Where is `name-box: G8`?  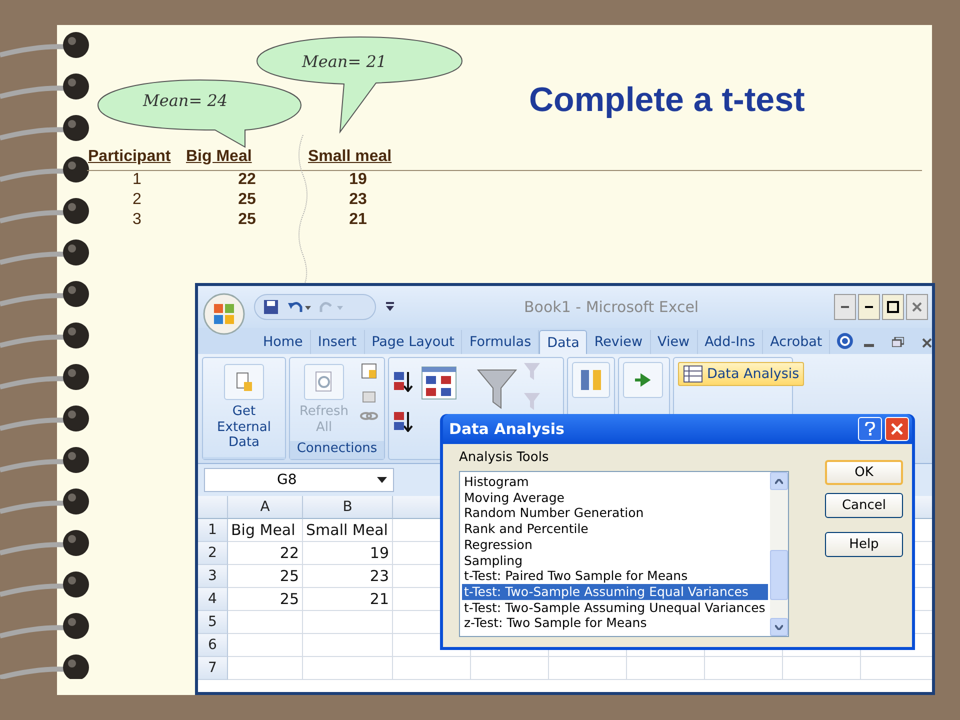
name-box: G8 is located at coordinates (299, 480).